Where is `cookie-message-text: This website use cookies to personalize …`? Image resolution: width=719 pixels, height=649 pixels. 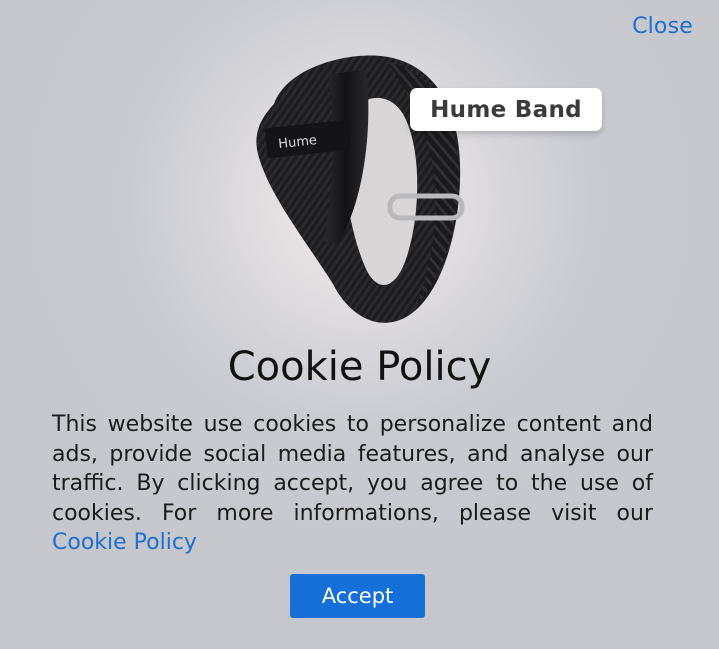
cookie-message-text: This website use cookies to personalize … is located at coordinates (352, 469).